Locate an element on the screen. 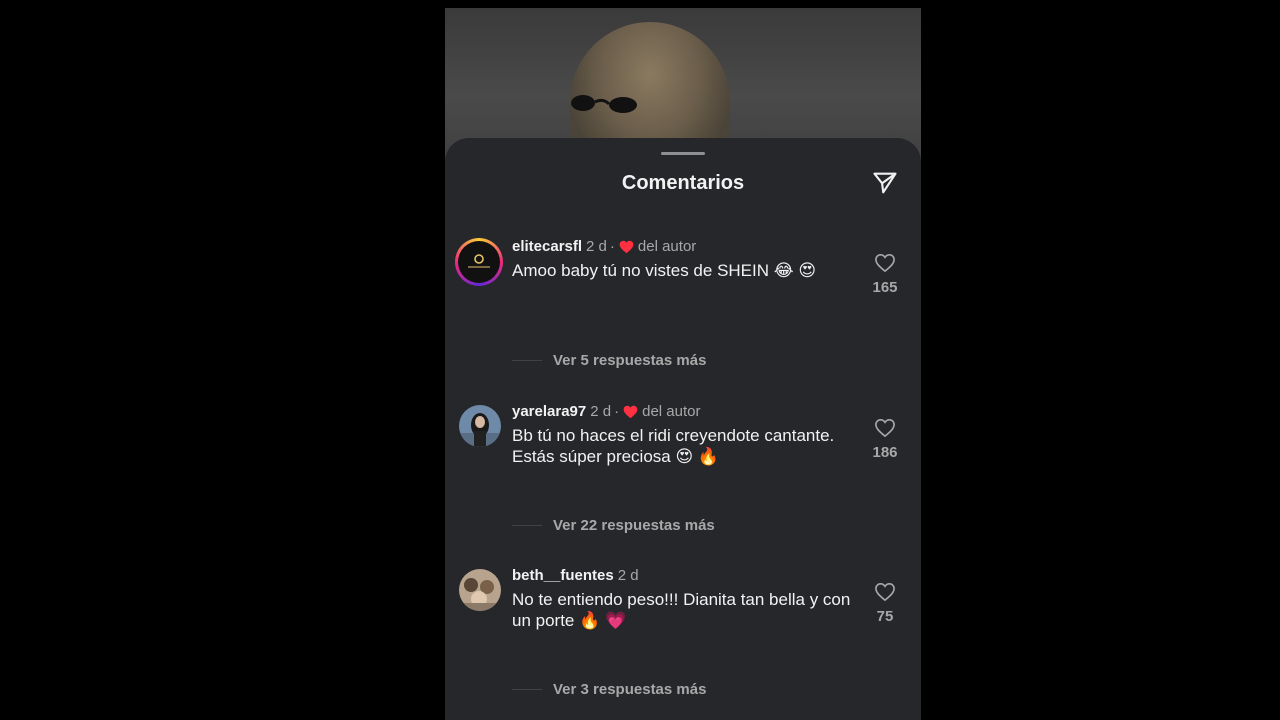 Image resolution: width=1280 pixels, height=720 pixels. elite-cars-logo-icon is located at coordinates (479, 261).